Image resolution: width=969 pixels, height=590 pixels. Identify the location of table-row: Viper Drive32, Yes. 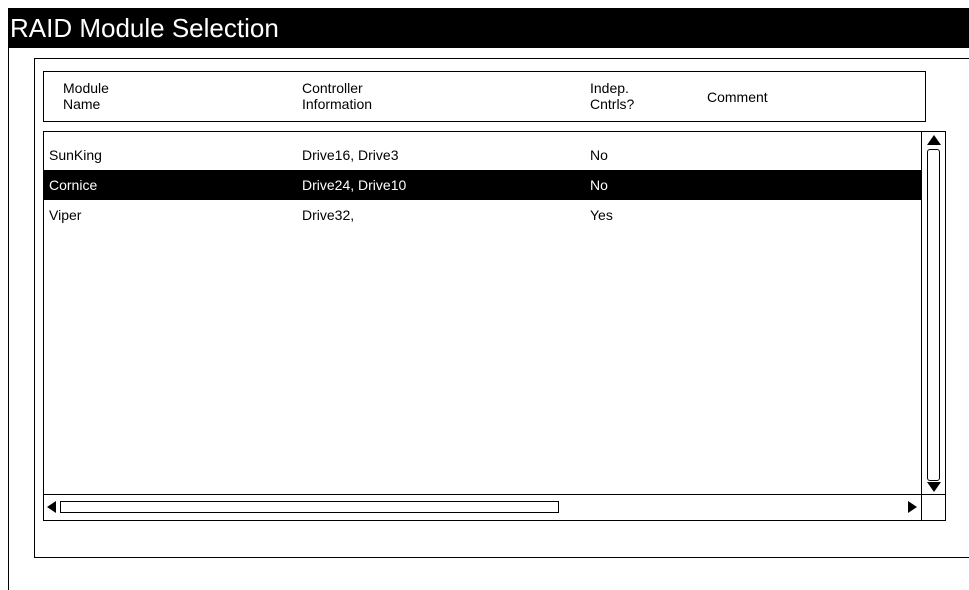
(482, 215).